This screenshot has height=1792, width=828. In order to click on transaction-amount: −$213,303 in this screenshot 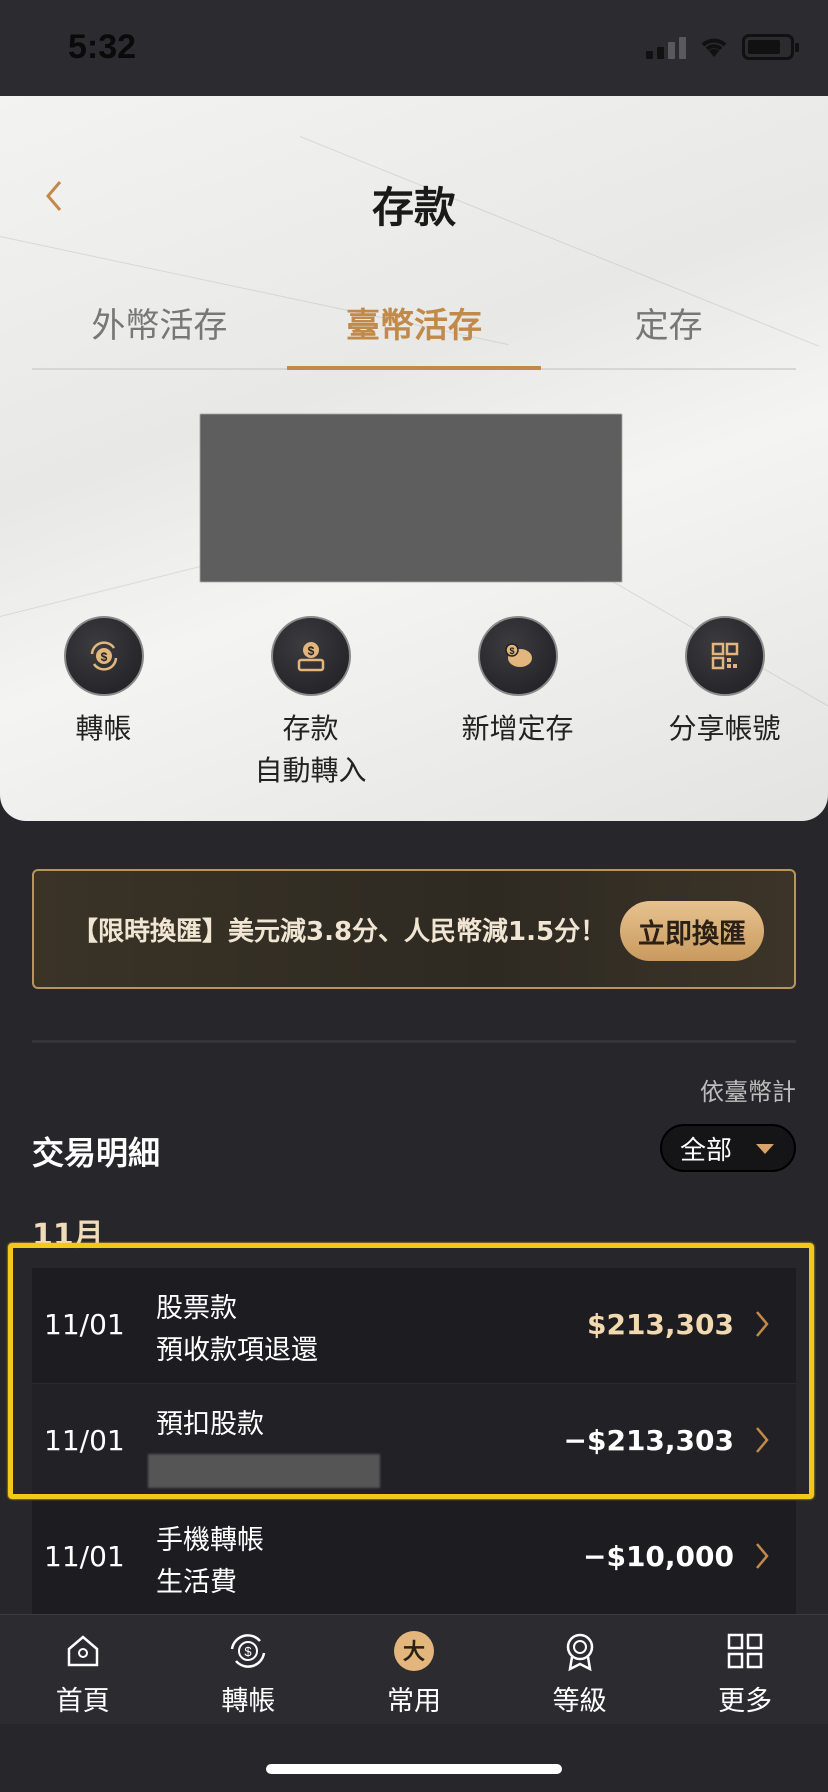, I will do `click(648, 1440)`.